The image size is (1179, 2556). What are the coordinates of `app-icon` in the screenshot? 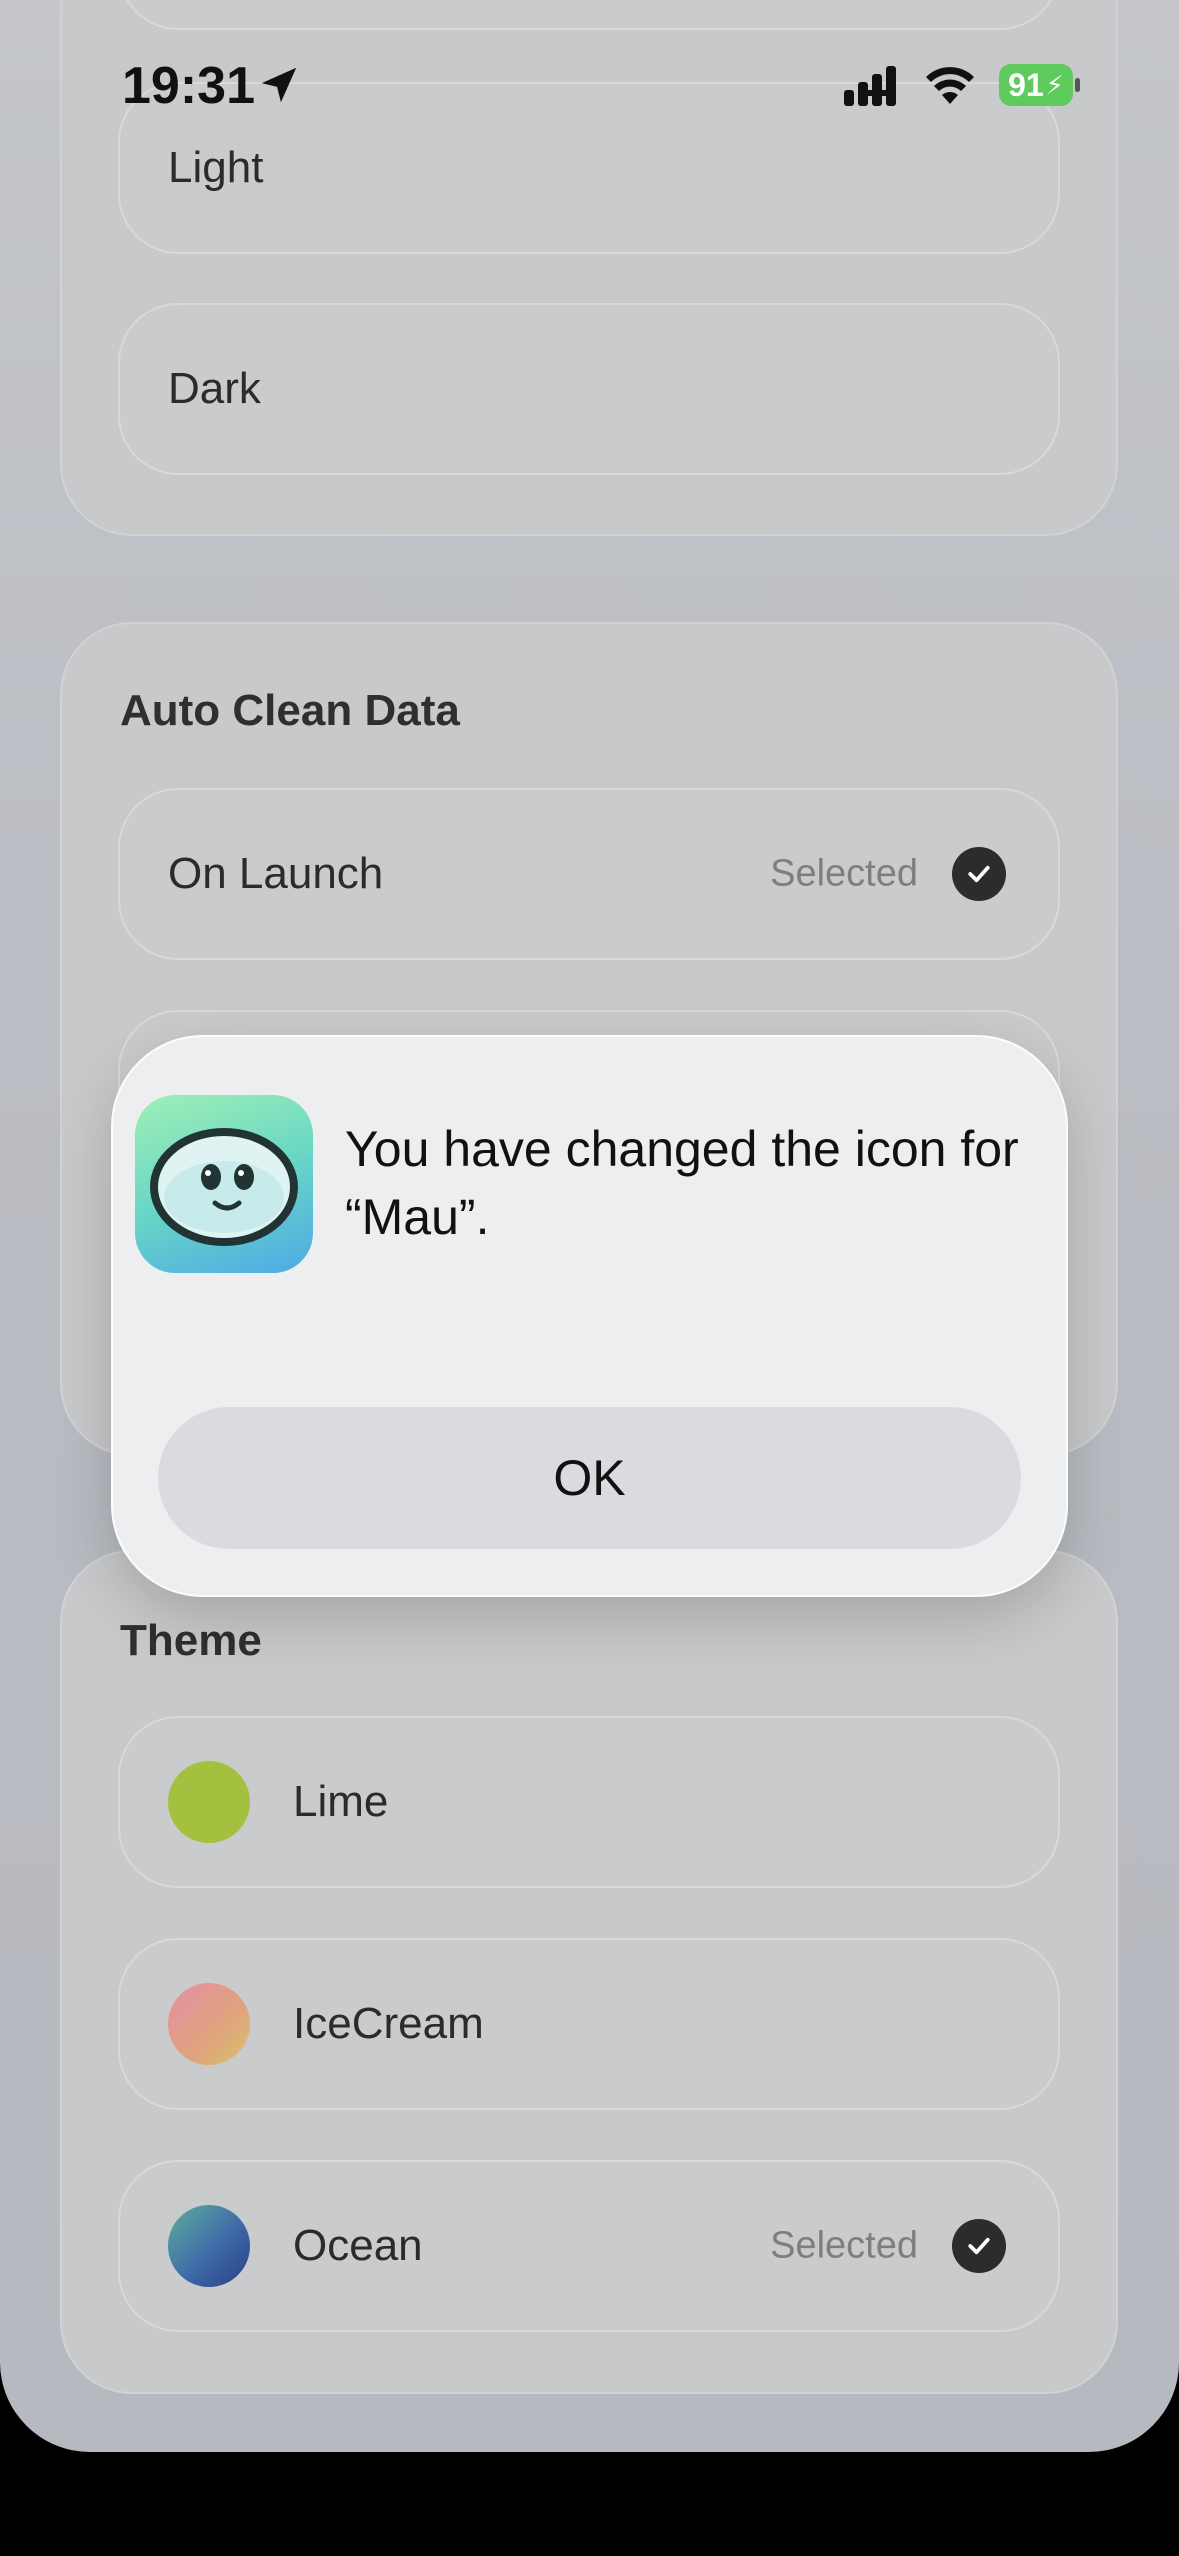 It's located at (224, 1184).